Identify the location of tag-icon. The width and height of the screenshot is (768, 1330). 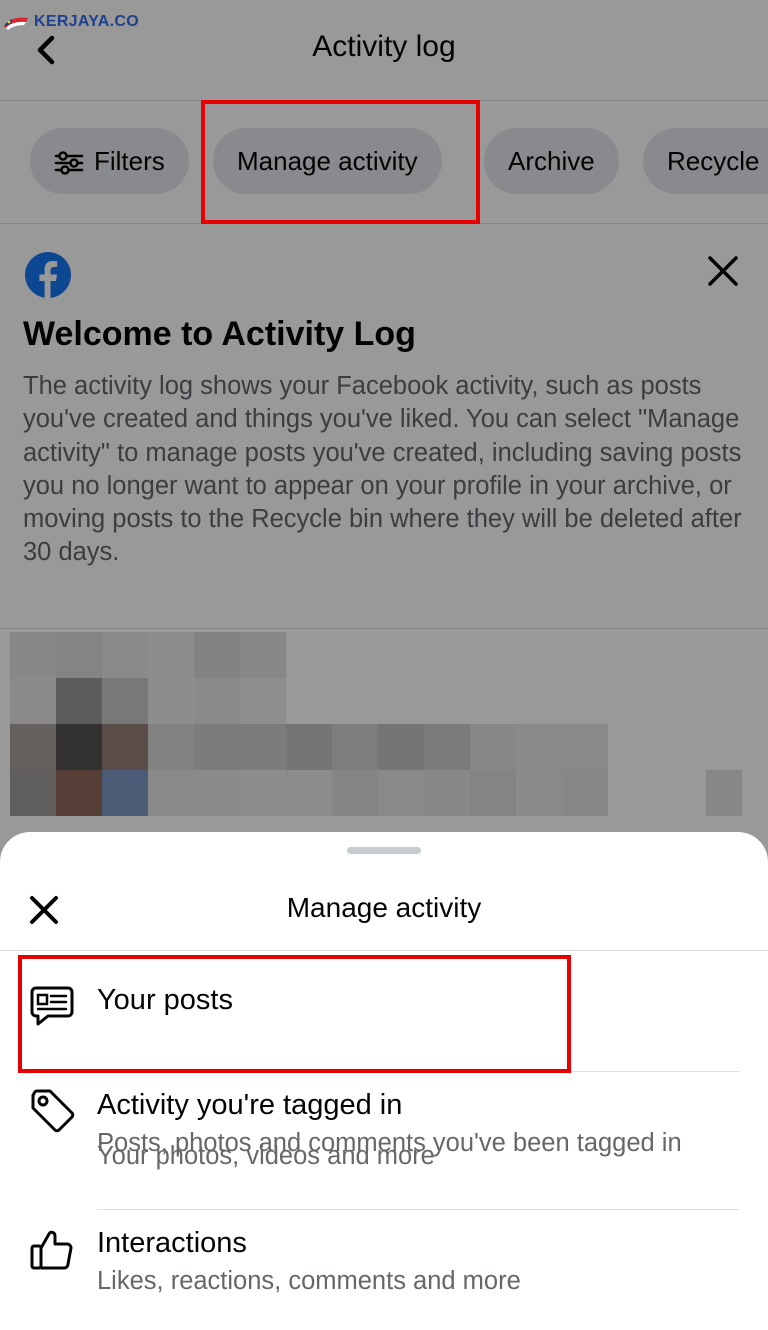
(53, 1111).